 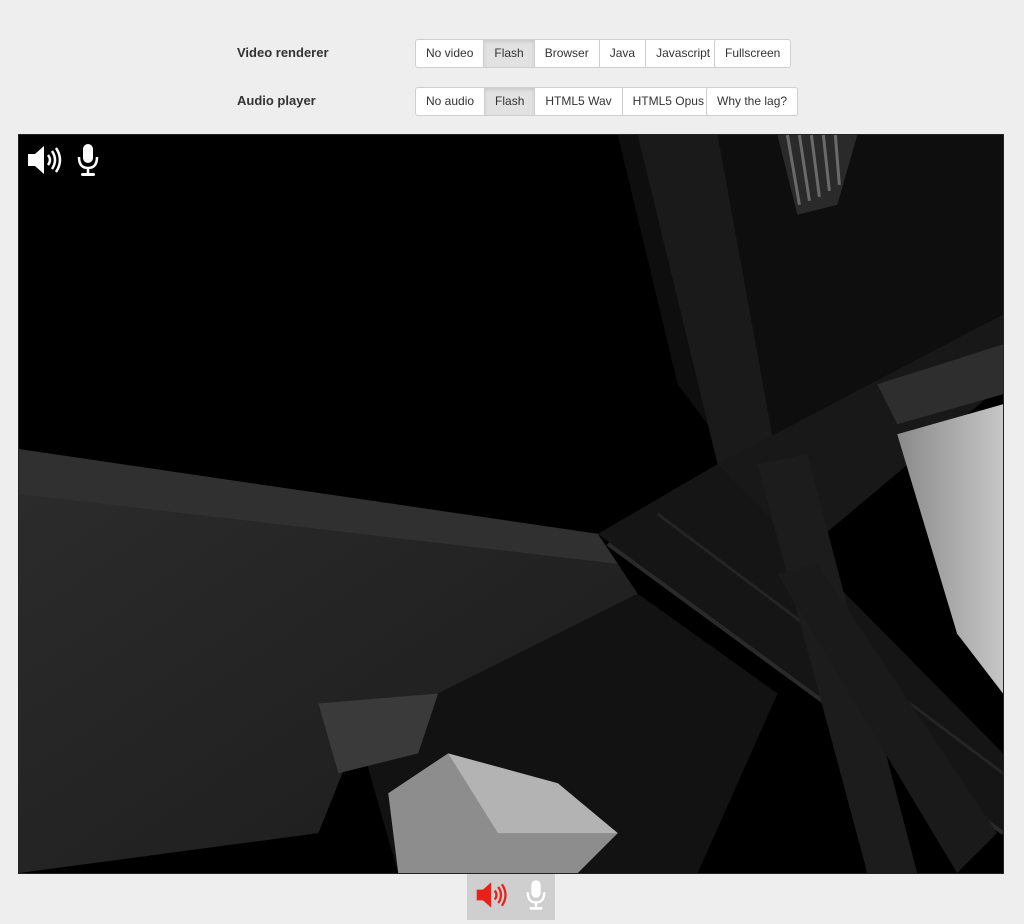 I want to click on audio-player-options: No audio Flash HTML5 Wav HTML5 Opus, so click(x=565, y=101).